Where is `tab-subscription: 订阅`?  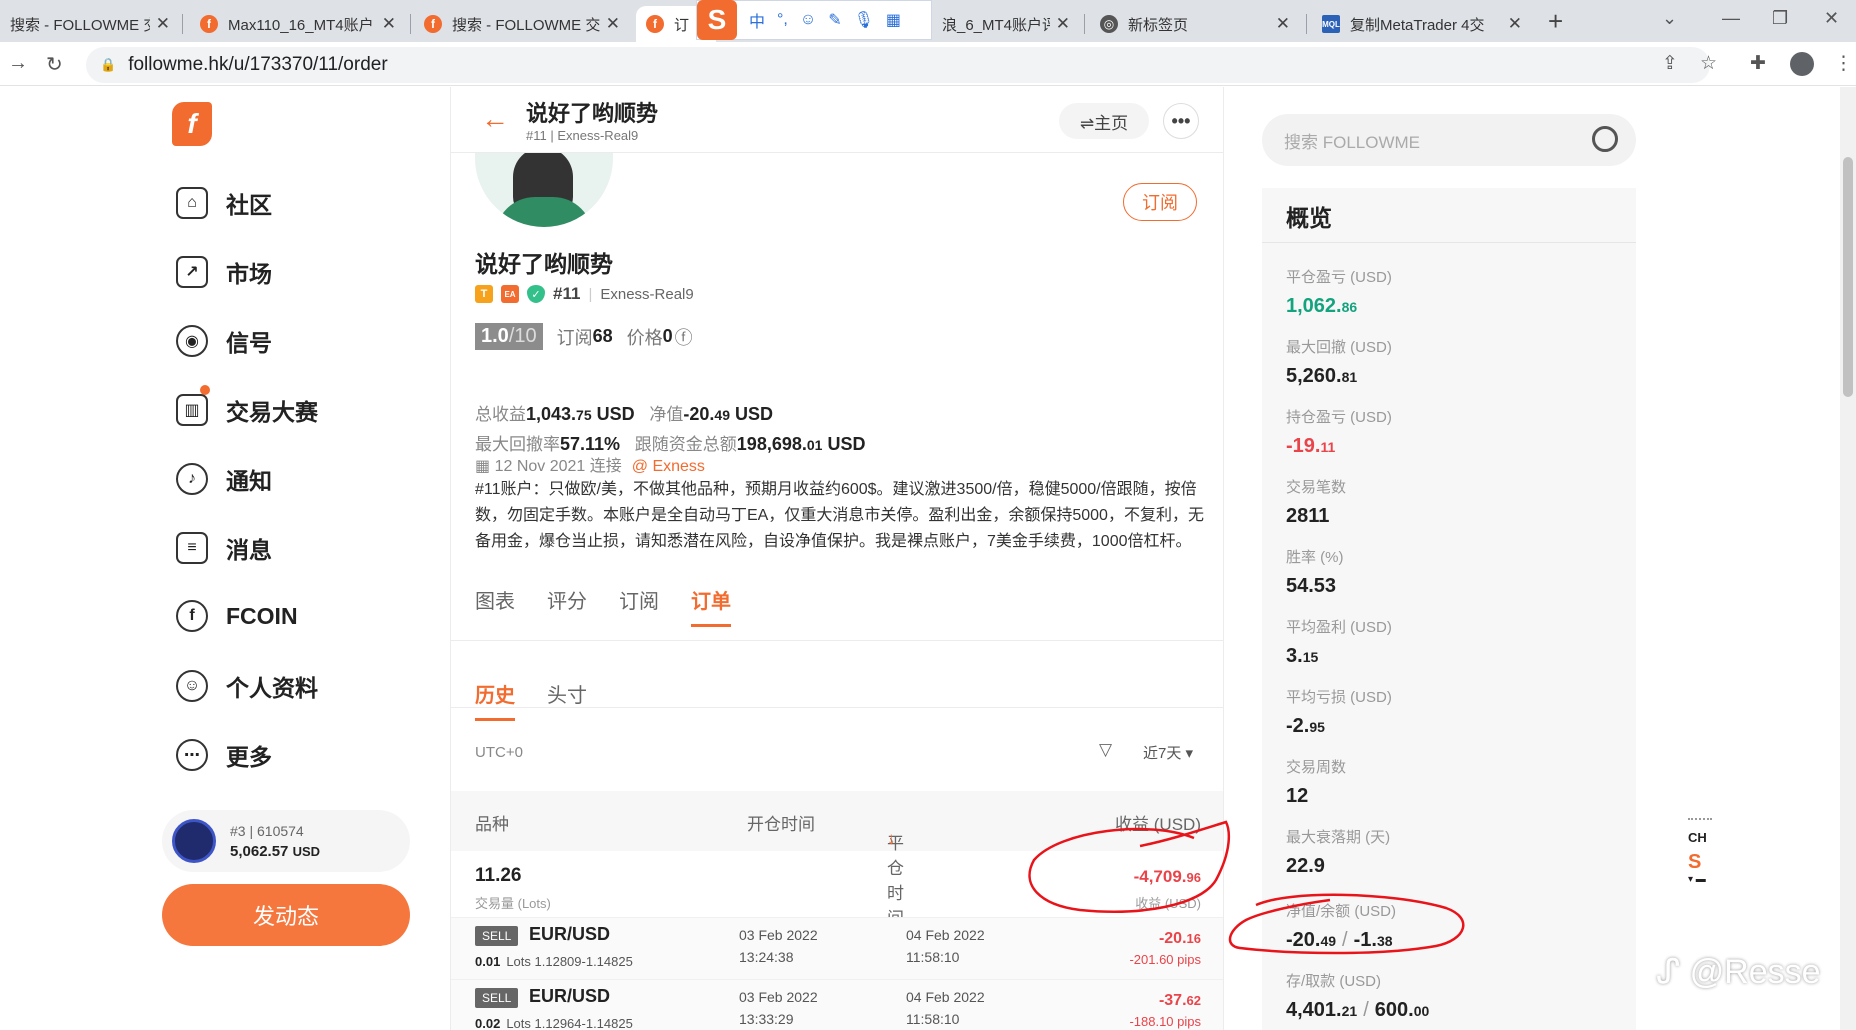 tab-subscription: 订阅 is located at coordinates (639, 606).